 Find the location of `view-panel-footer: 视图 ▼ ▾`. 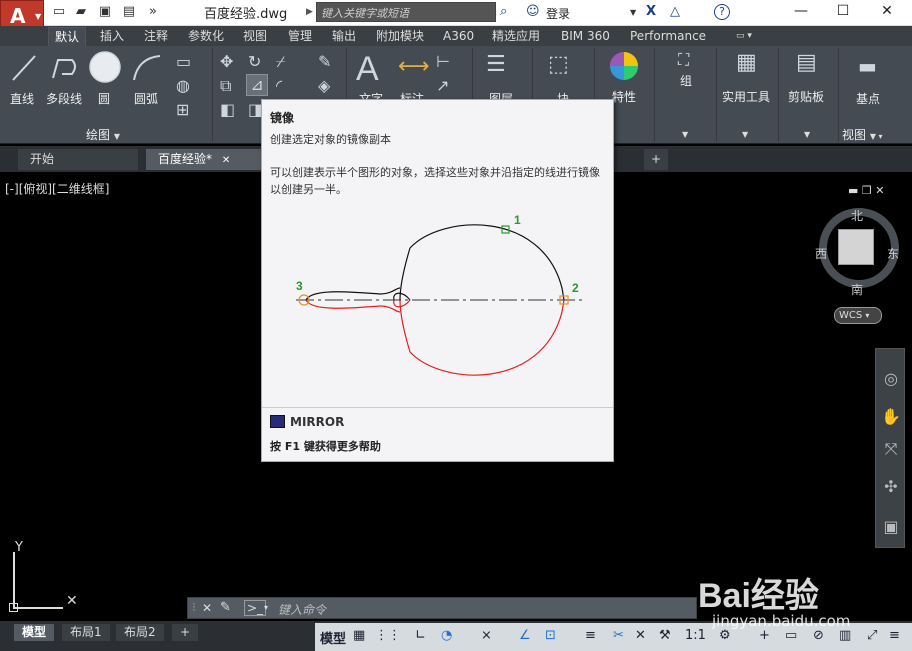

view-panel-footer: 视图 ▼ ▾ is located at coordinates (862, 134).